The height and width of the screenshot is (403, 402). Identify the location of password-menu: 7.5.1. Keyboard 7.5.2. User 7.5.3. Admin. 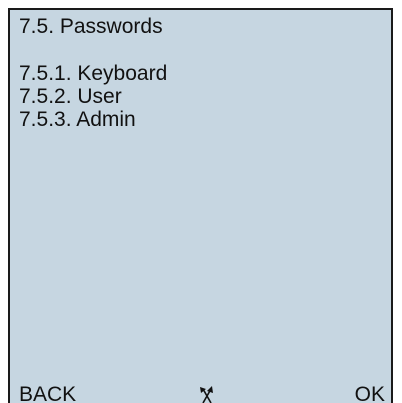
(88, 96).